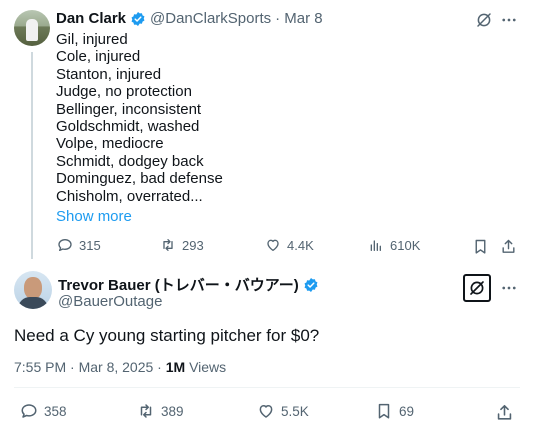 This screenshot has height=432, width=534. I want to click on views-button: 610K, so click(394, 245).